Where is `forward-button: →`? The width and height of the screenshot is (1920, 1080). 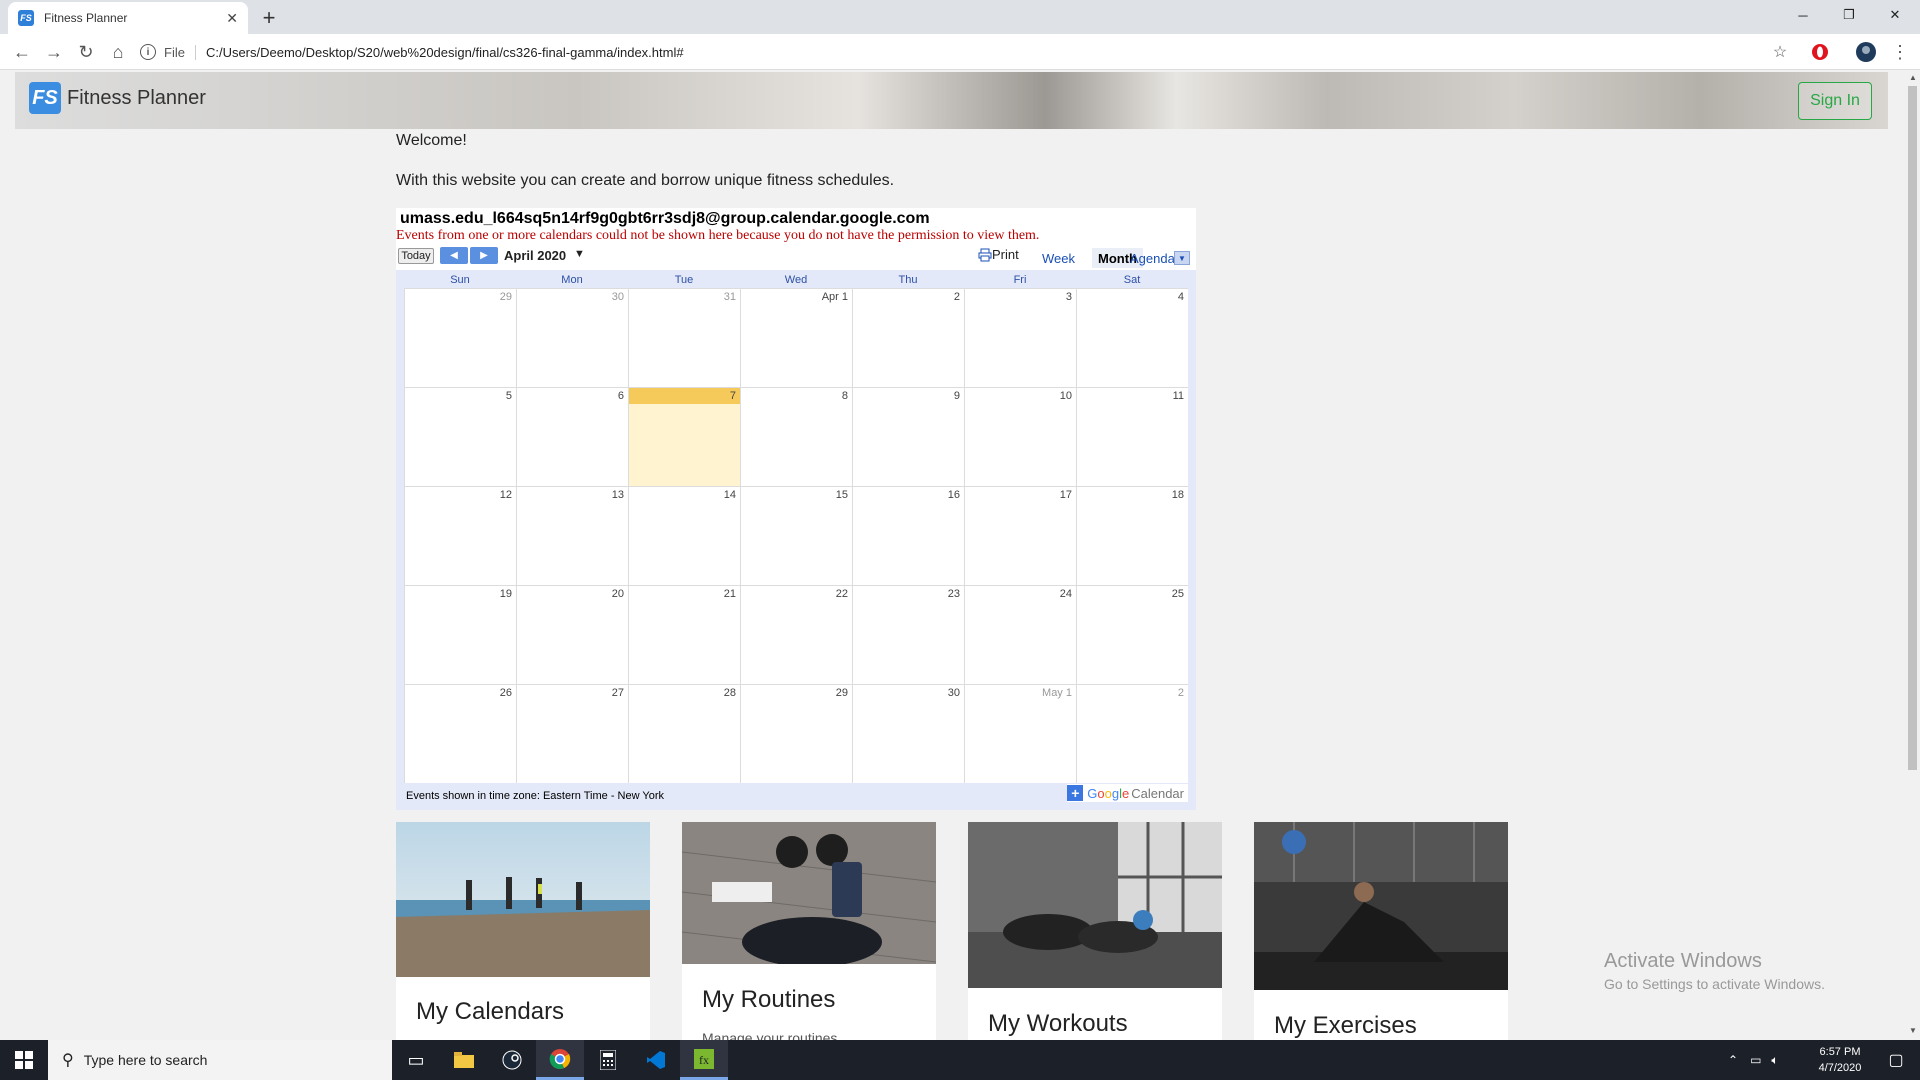 forward-button: → is located at coordinates (54, 52).